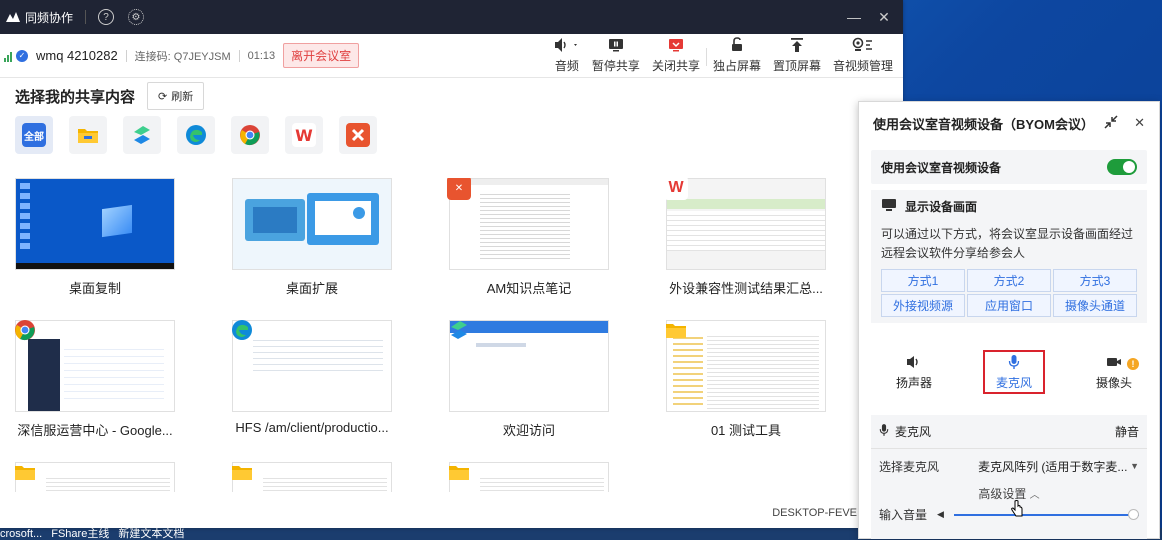 The height and width of the screenshot is (540, 1162). I want to click on mode-camera-channel: 摄像头通道, so click(1095, 305).